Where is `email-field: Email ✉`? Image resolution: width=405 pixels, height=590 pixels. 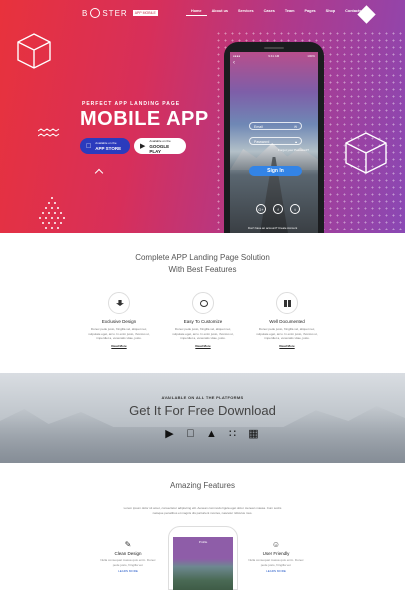
email-field: Email ✉ is located at coordinates (275, 126).